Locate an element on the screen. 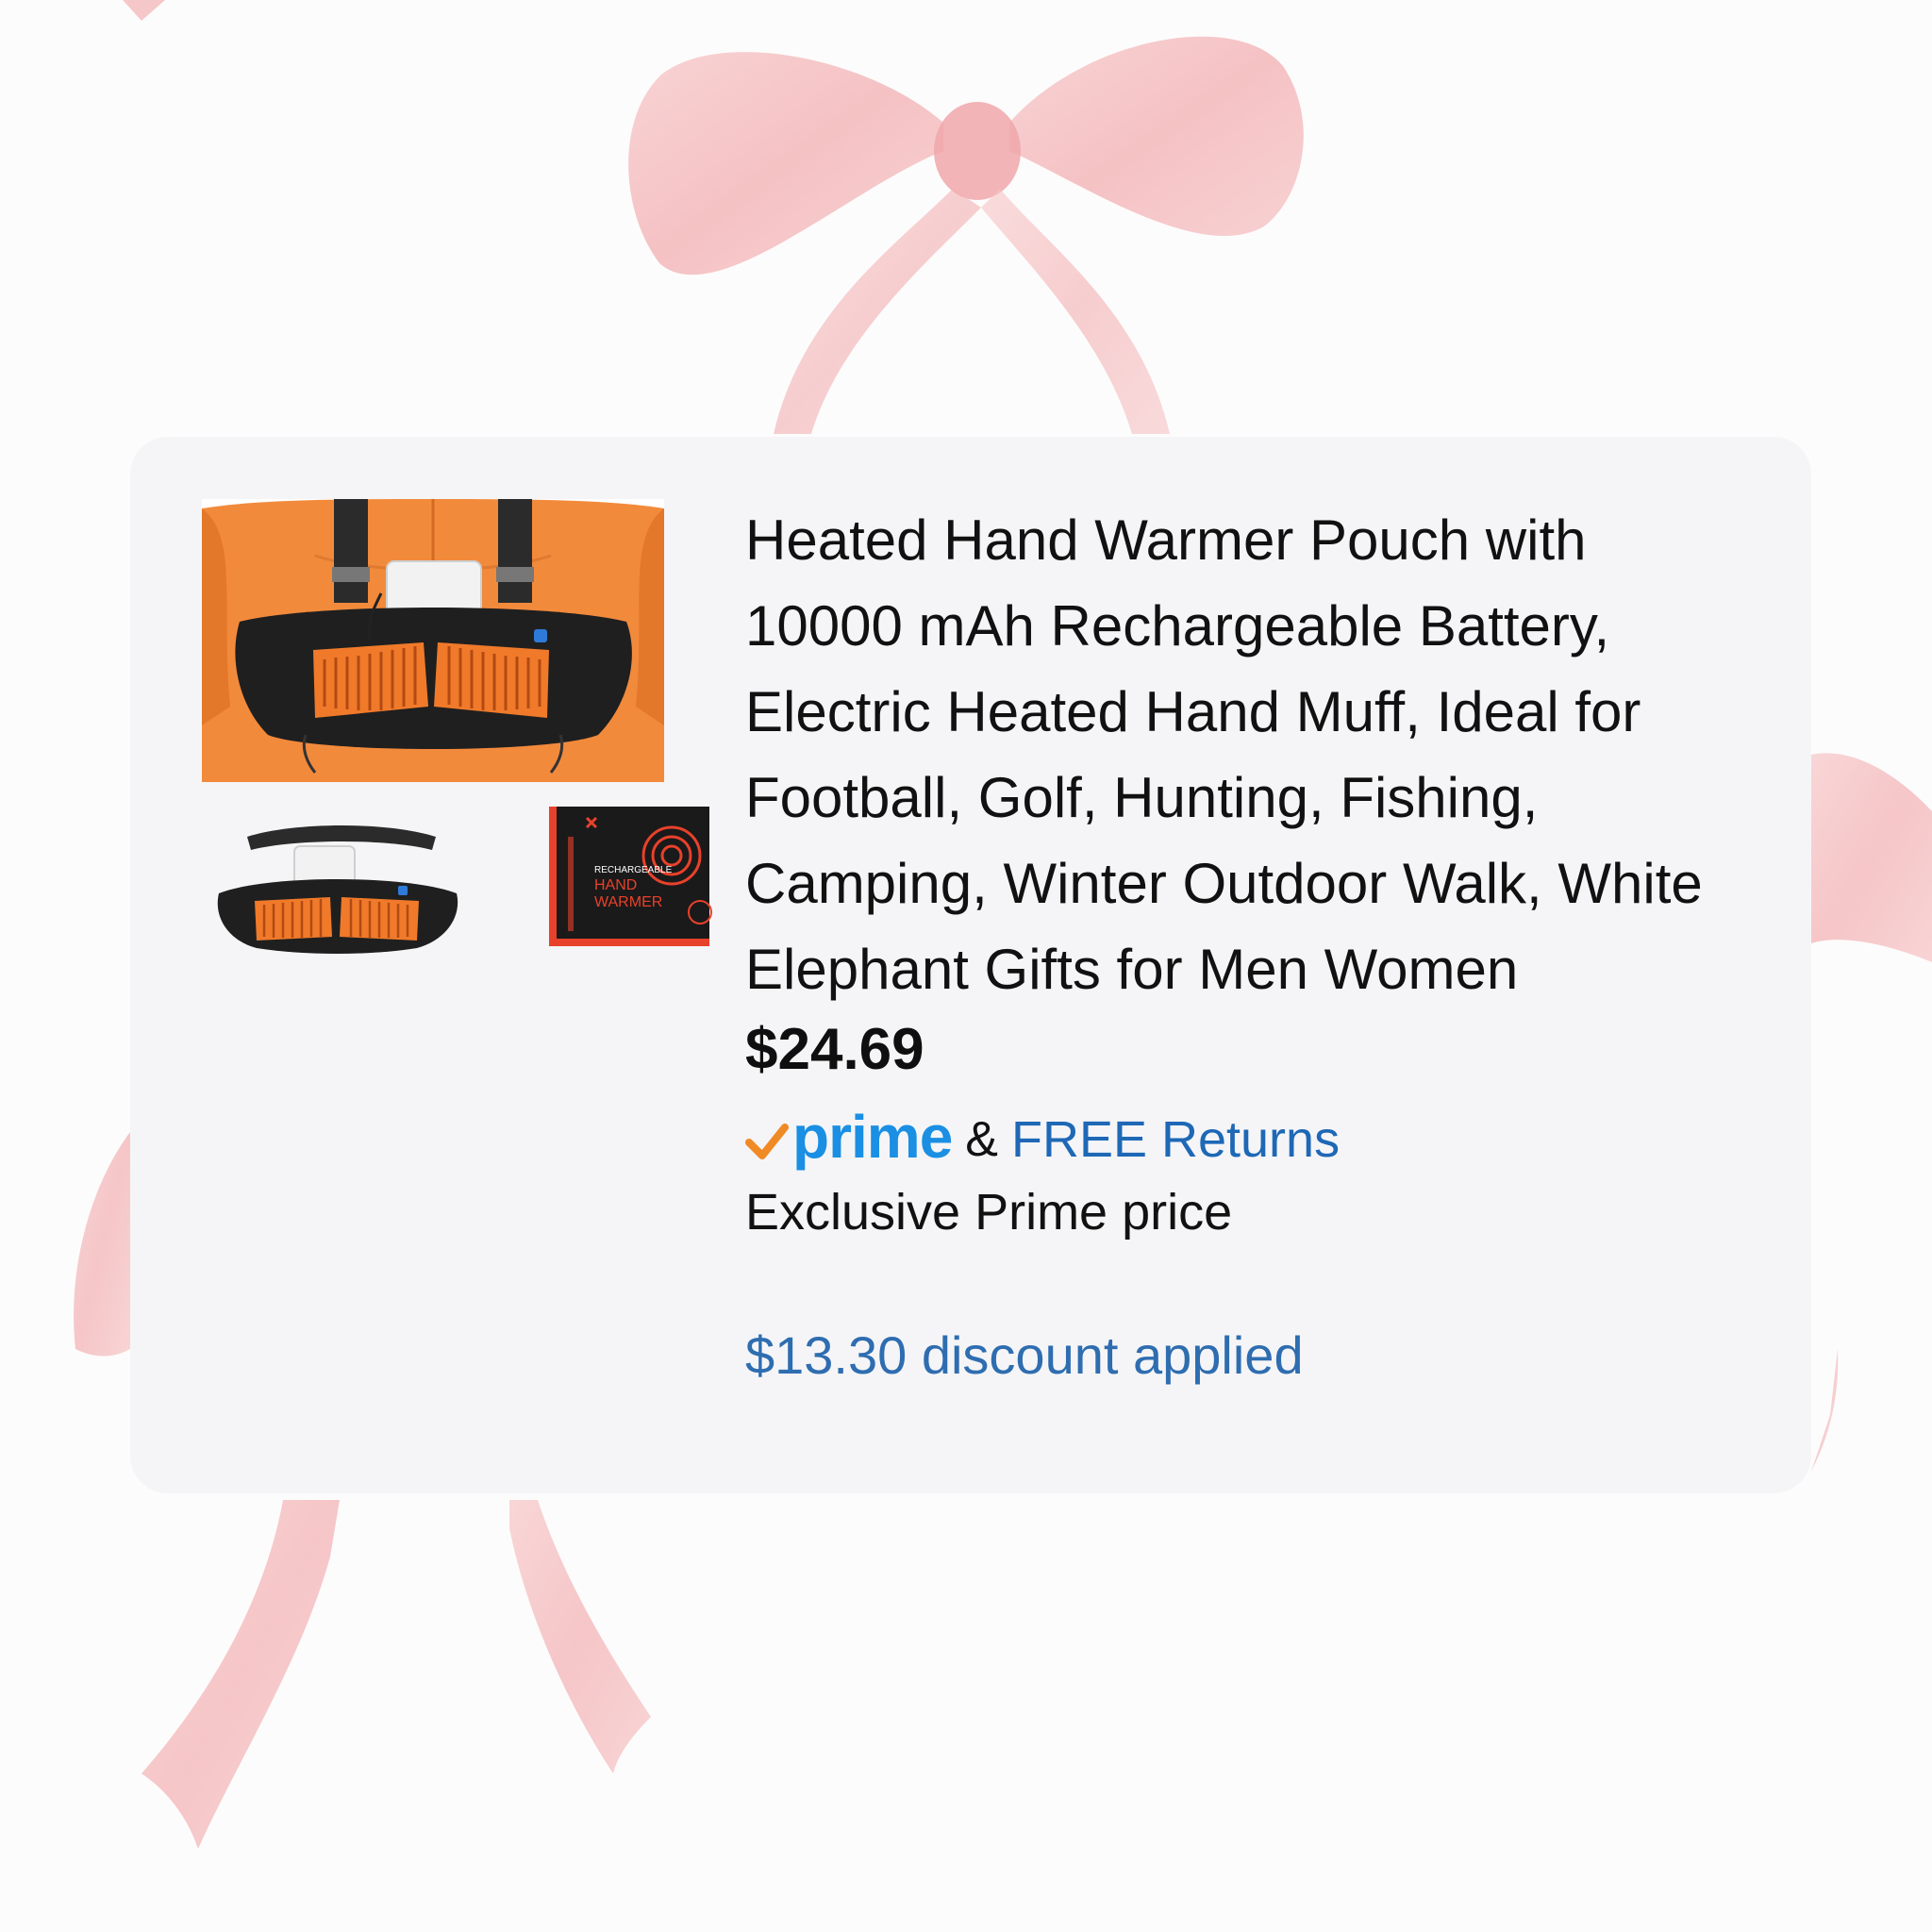 This screenshot has height=1932, width=1932. product-price: $24.69 is located at coordinates (834, 1049).